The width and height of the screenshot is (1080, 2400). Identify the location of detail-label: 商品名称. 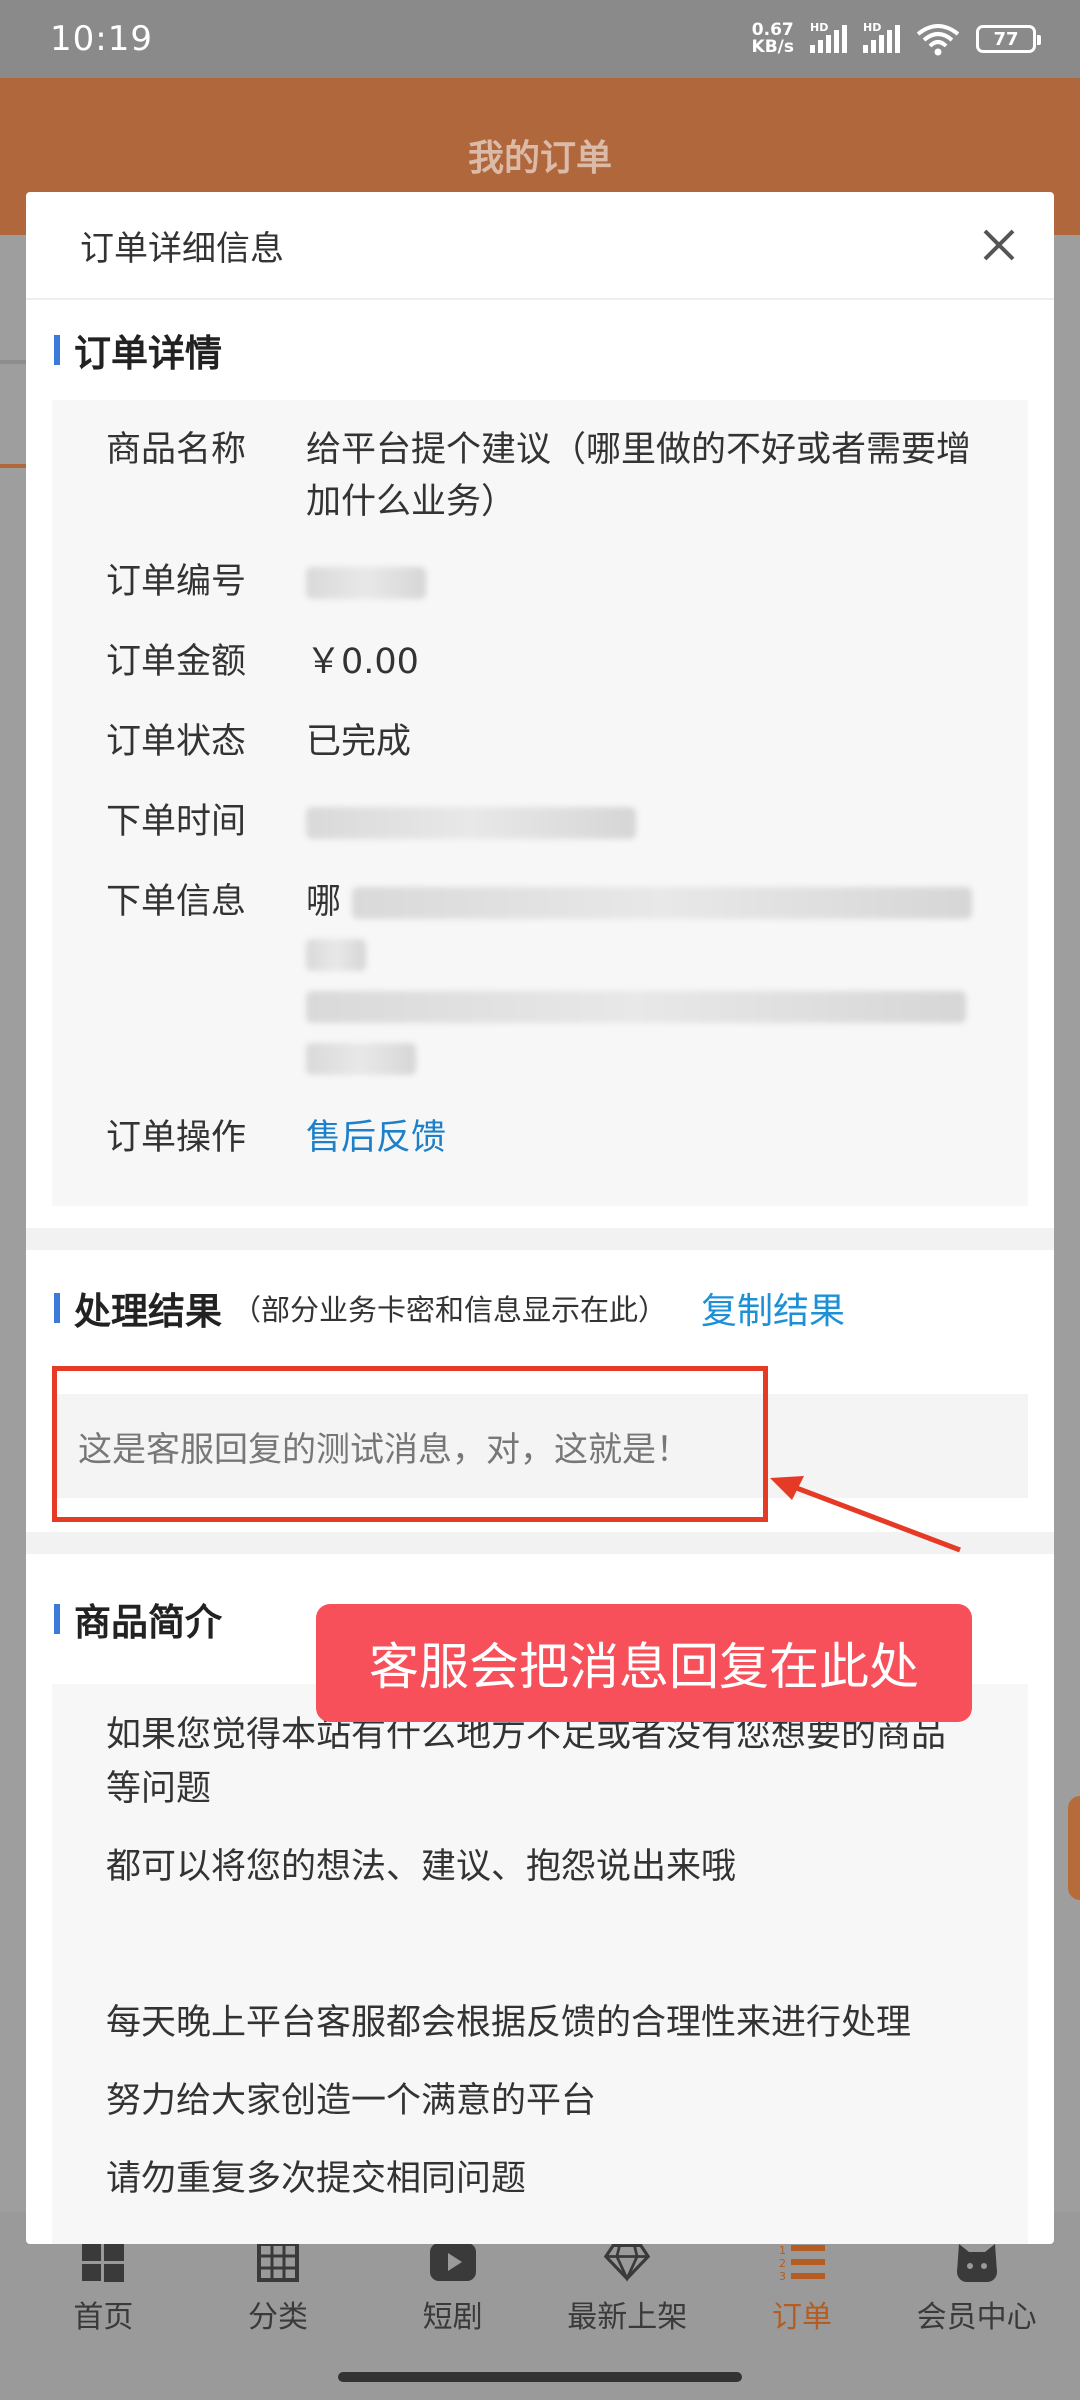
(176, 450).